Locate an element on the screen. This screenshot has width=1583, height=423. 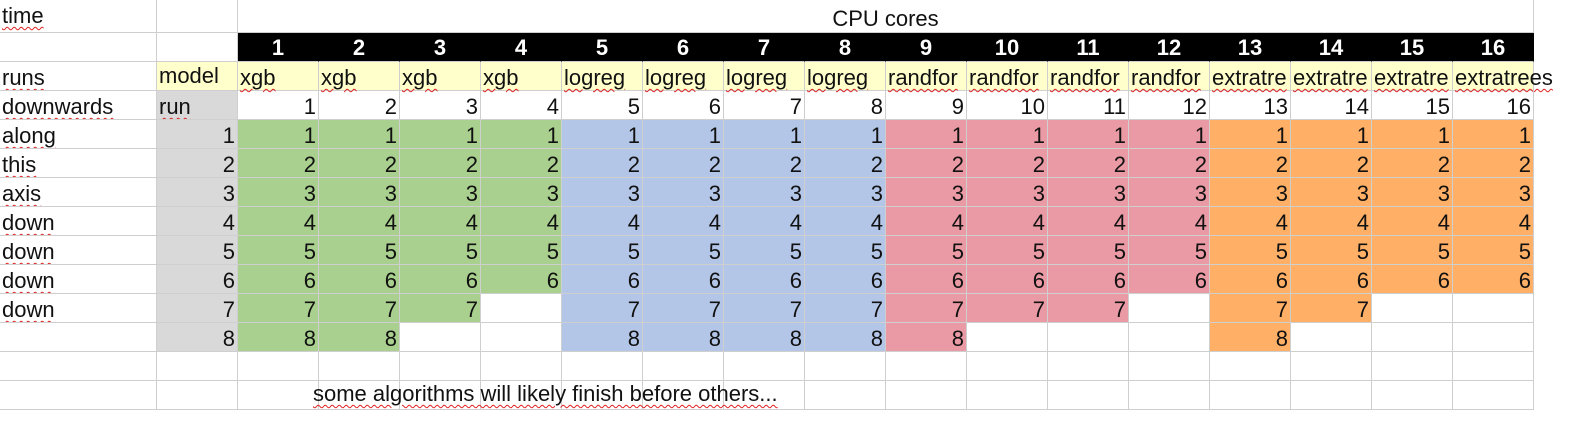
run-index-cell: 8 is located at coordinates (197, 337).